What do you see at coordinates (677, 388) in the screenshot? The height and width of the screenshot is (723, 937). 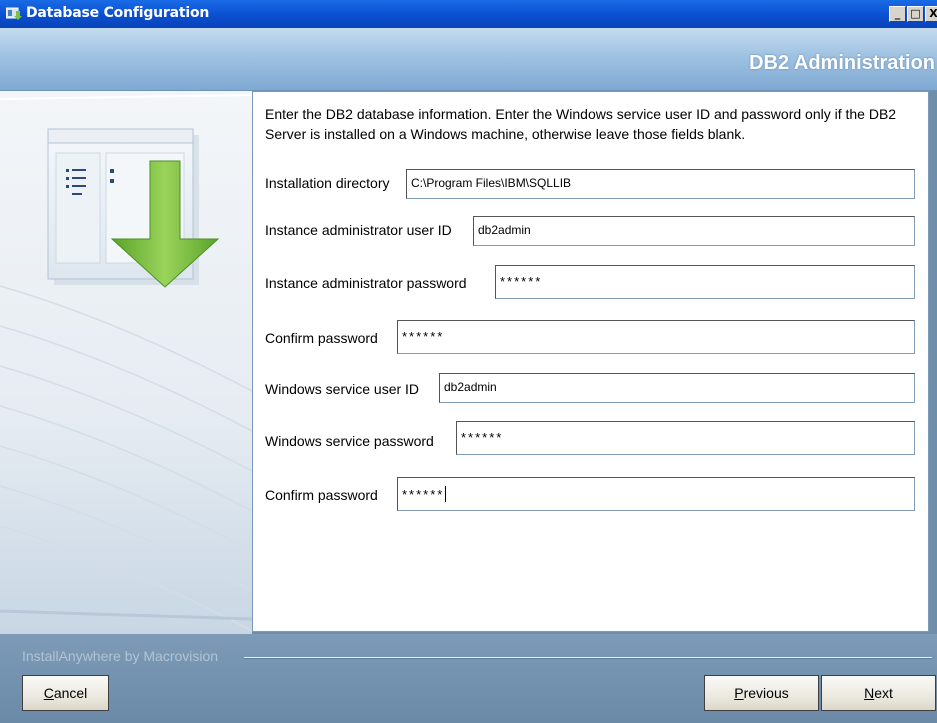 I see `service-user-input: db2admin` at bounding box center [677, 388].